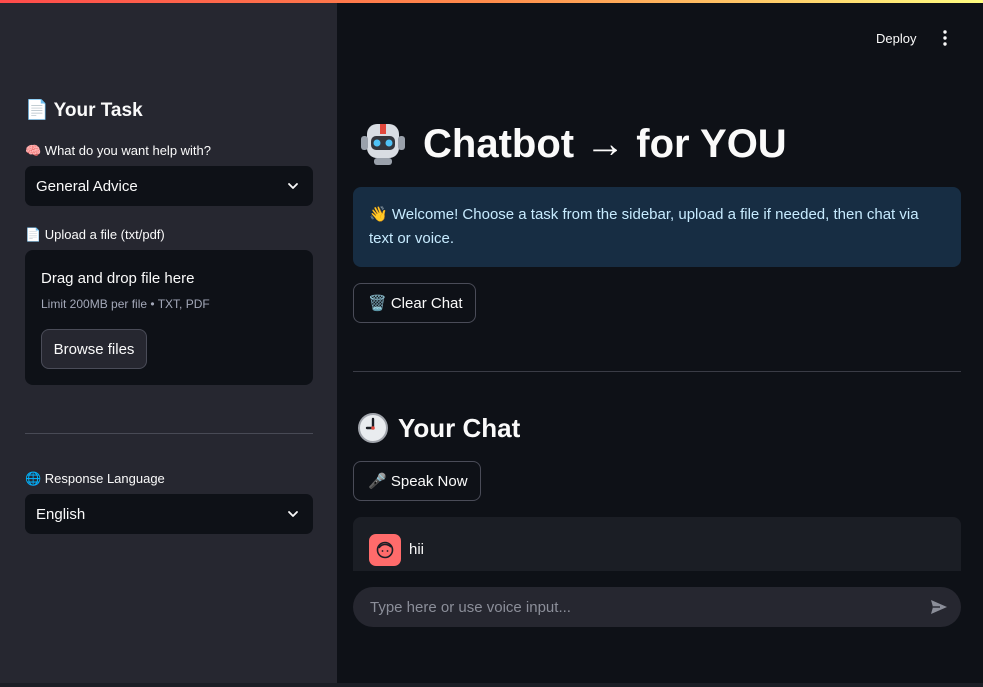 This screenshot has width=983, height=687. I want to click on chat-section-title: Your Chat, so click(438, 428).